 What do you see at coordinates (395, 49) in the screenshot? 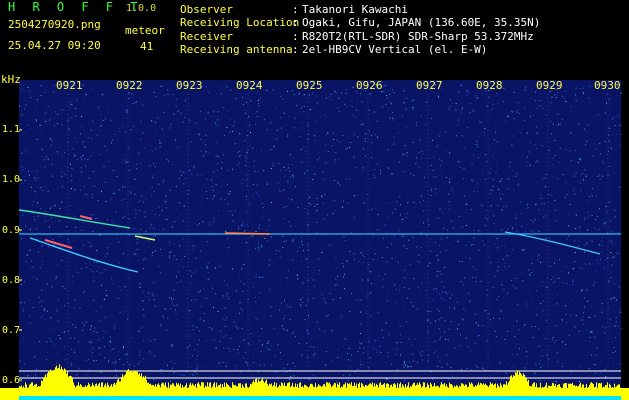
I see `info-value: 2el-HB9CV Vertical (el. E-W)` at bounding box center [395, 49].